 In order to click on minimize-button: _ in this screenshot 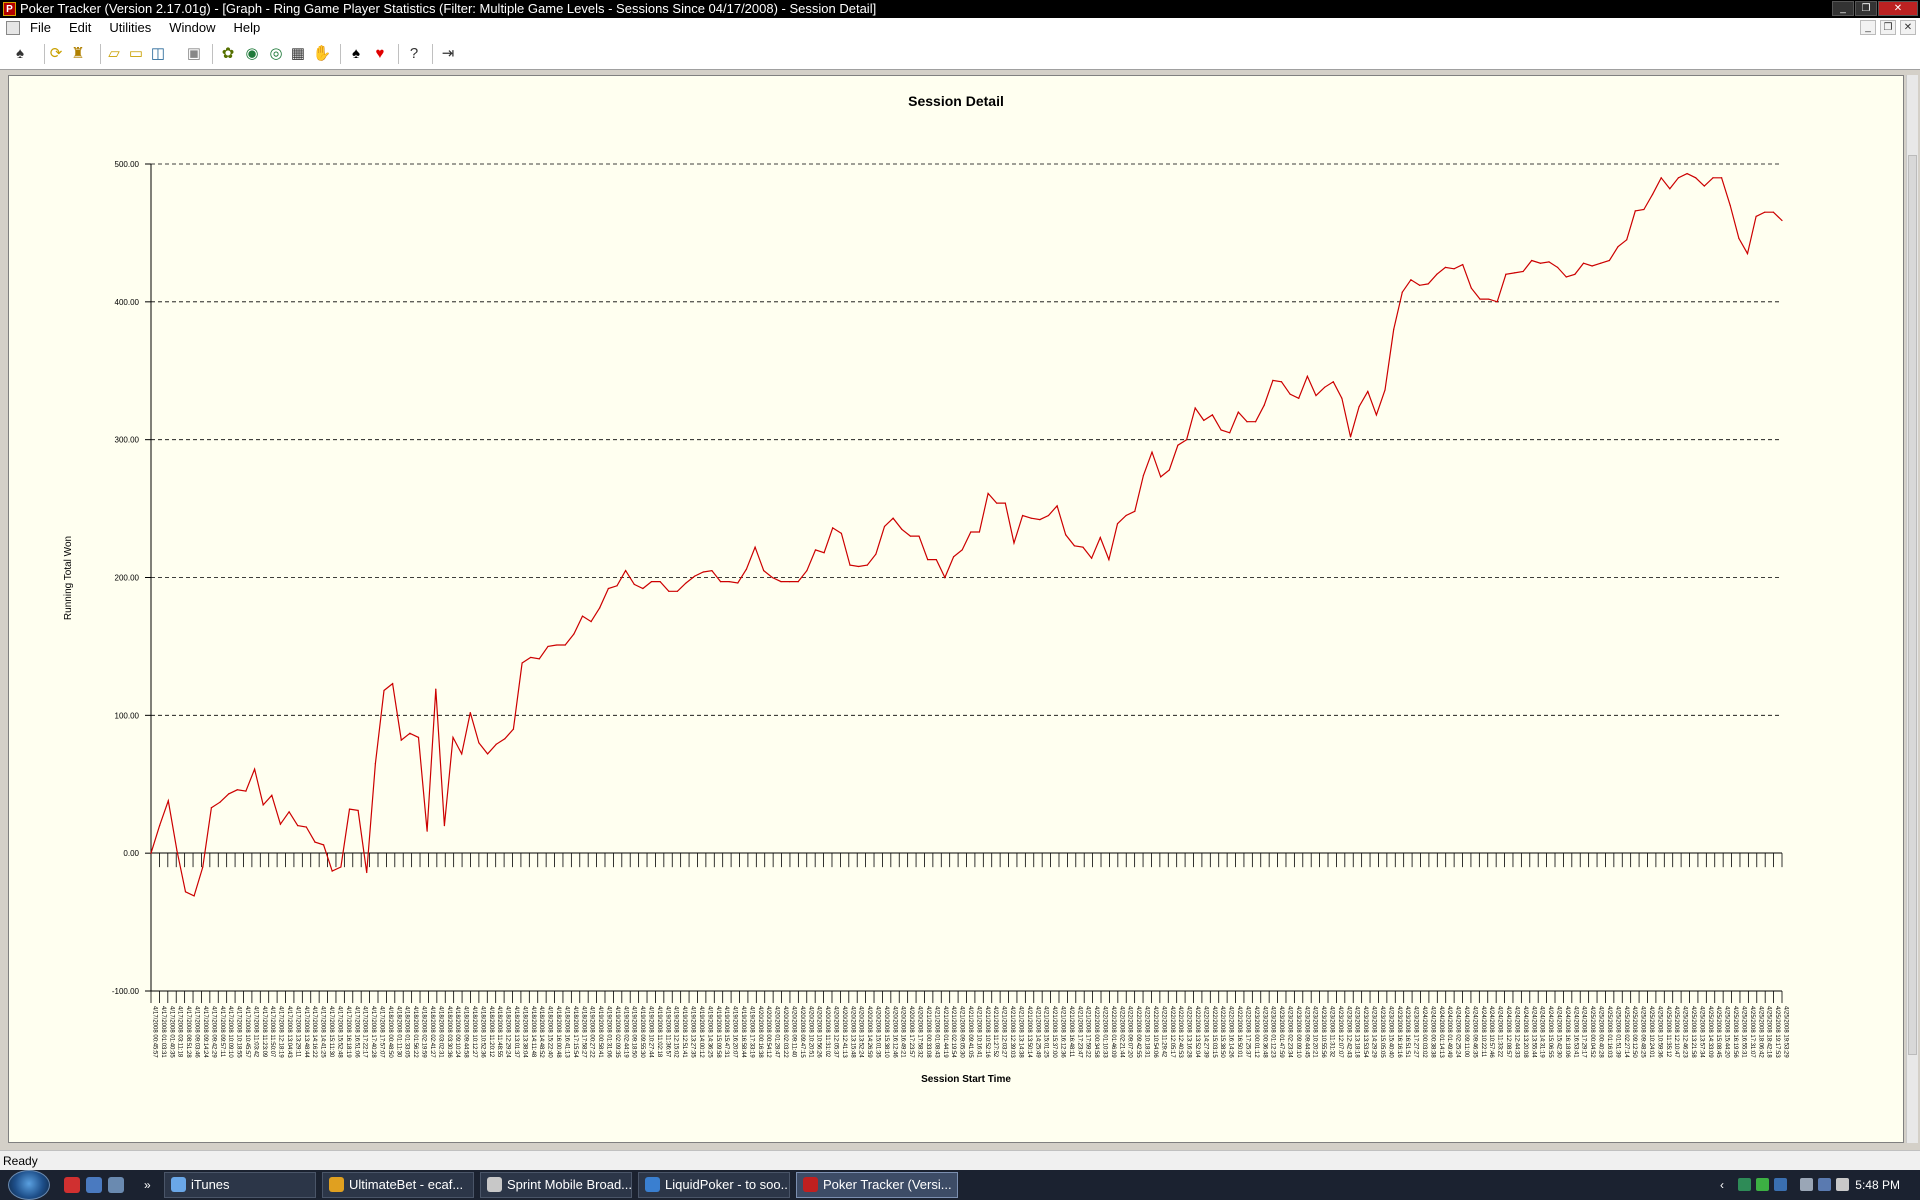, I will do `click(1843, 8)`.